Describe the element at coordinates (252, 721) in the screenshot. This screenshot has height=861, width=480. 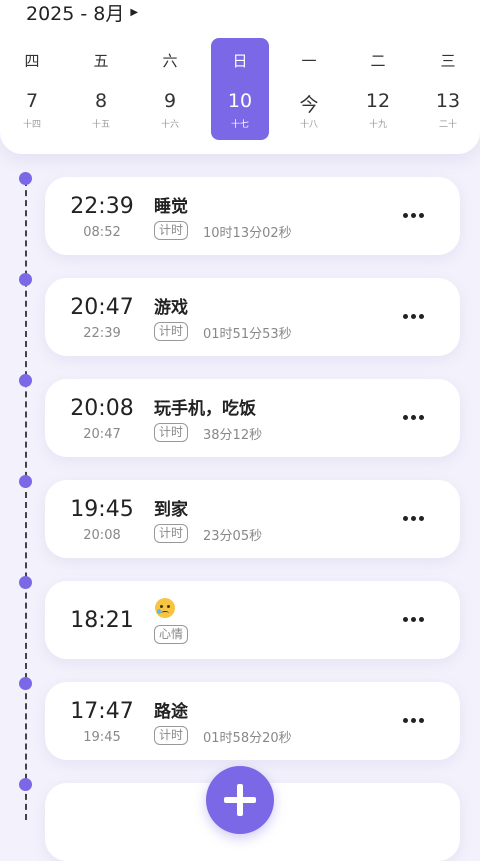
I see `entry-card: 17:47 19:45 路途 计时 01时58分20秒` at that location.